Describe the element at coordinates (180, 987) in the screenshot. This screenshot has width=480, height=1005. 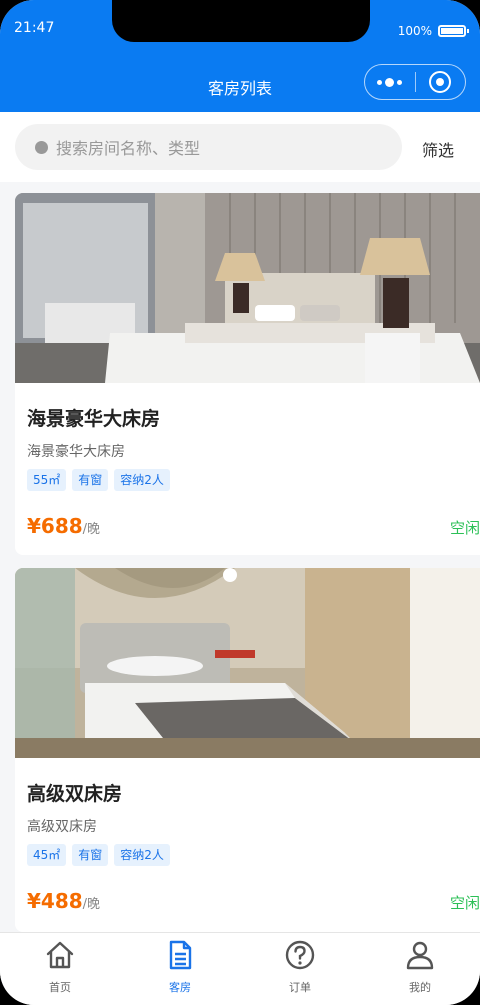
I see `tab-label: 客房` at that location.